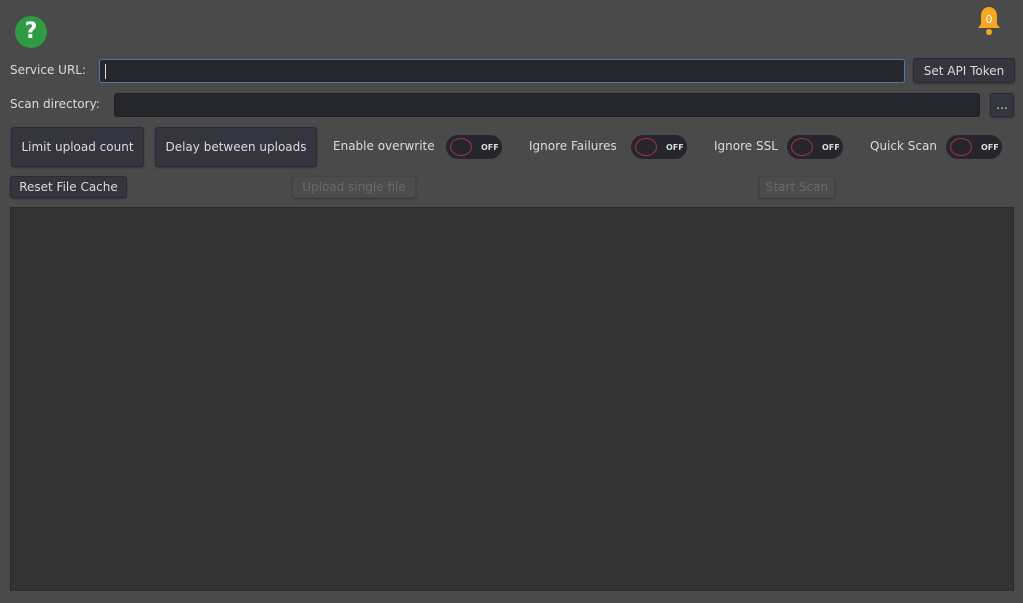 This screenshot has height=603, width=1023. What do you see at coordinates (974, 147) in the screenshot?
I see `quick-scan-toggle: OFF` at bounding box center [974, 147].